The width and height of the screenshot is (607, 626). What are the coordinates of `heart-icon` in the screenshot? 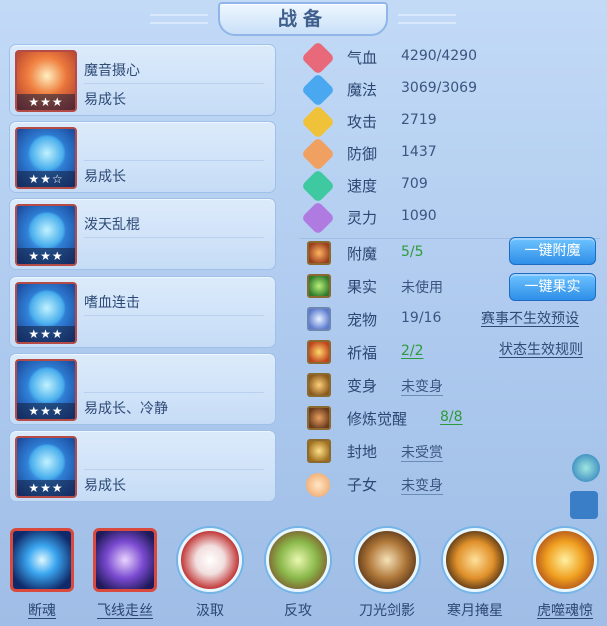 It's located at (318, 58).